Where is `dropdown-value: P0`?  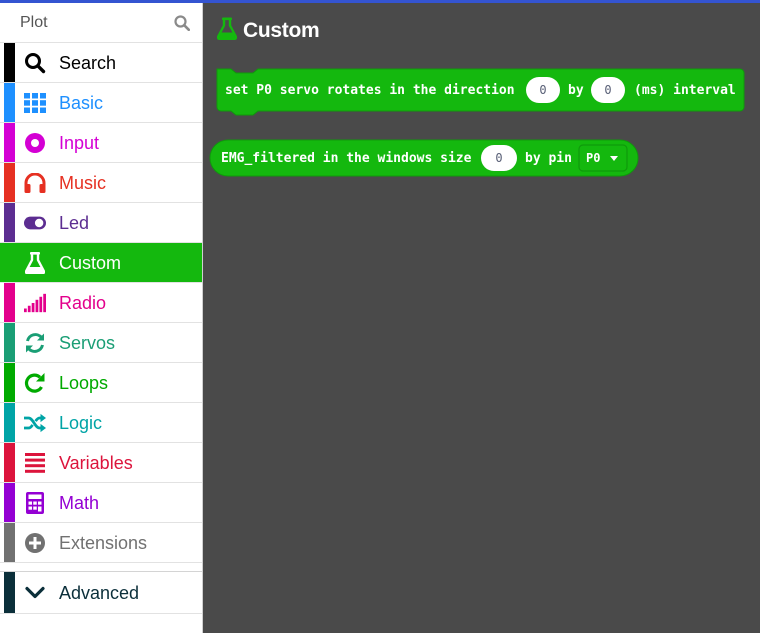
dropdown-value: P0 is located at coordinates (593, 158).